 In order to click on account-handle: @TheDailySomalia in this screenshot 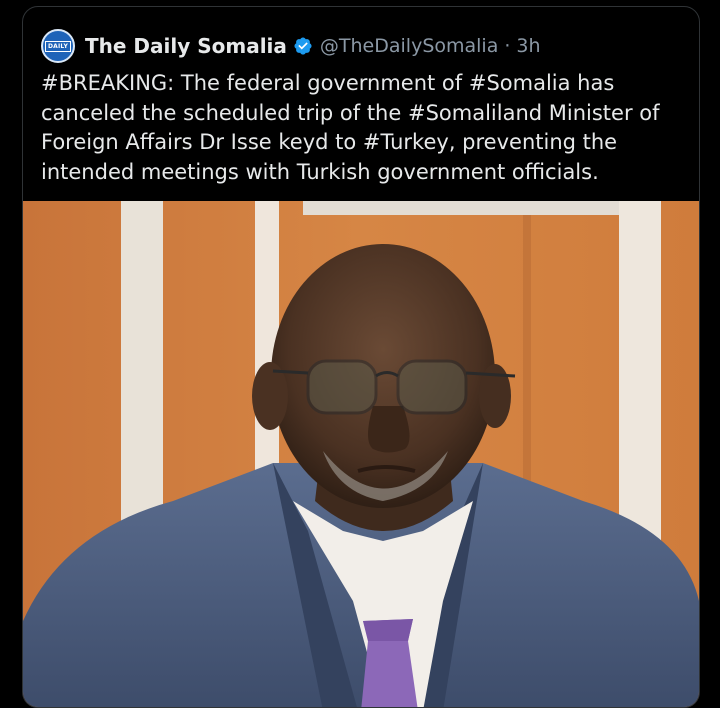, I will do `click(409, 46)`.